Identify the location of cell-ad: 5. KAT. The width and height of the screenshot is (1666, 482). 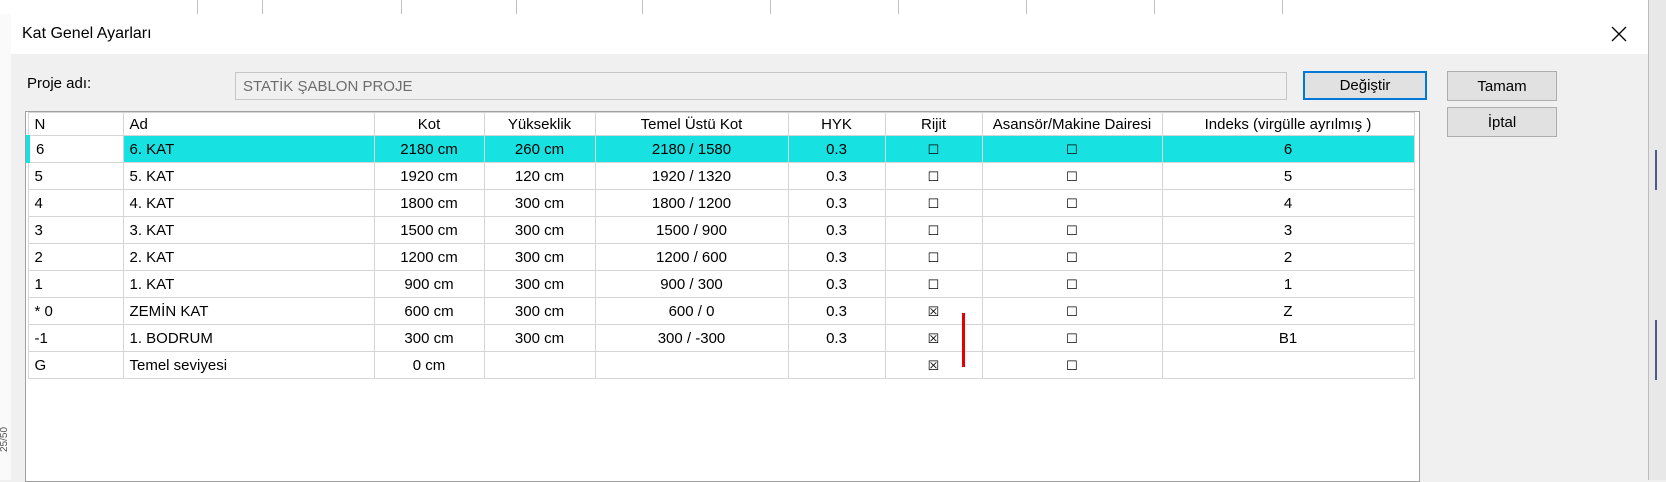
(248, 176).